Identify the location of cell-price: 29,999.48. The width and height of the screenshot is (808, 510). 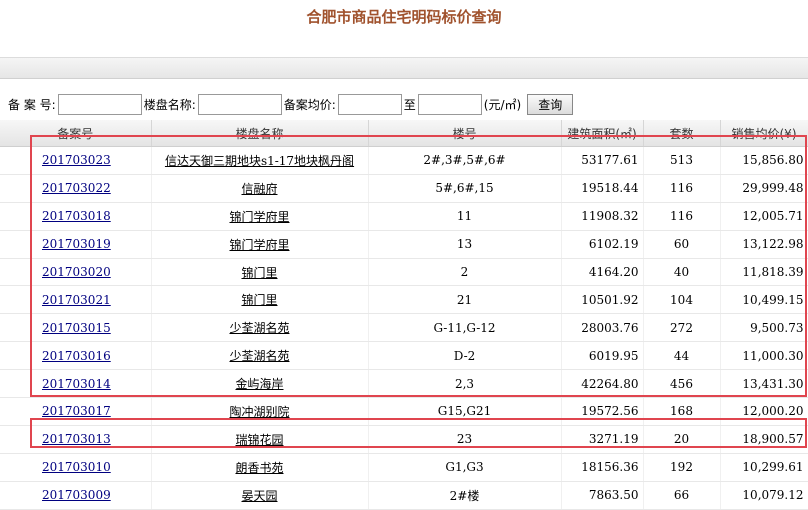
(764, 188).